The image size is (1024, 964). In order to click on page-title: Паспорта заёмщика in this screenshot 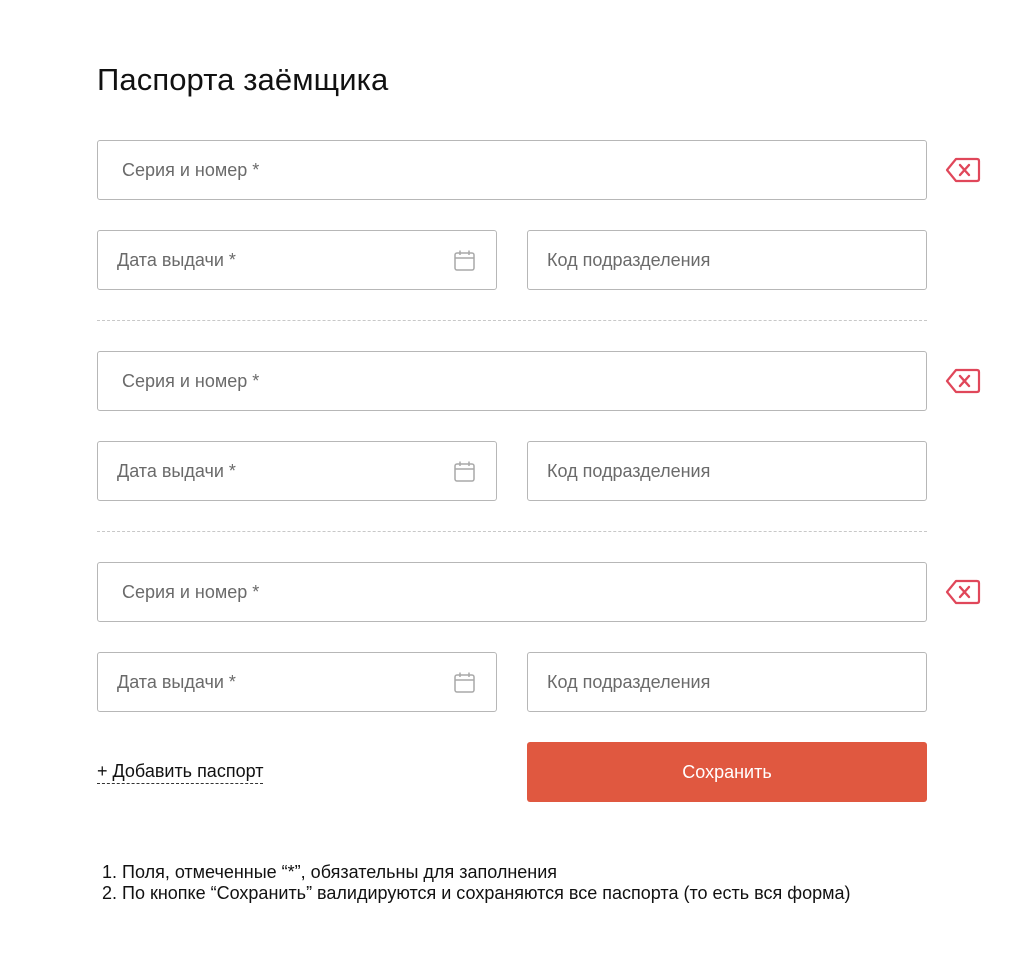, I will do `click(243, 79)`.